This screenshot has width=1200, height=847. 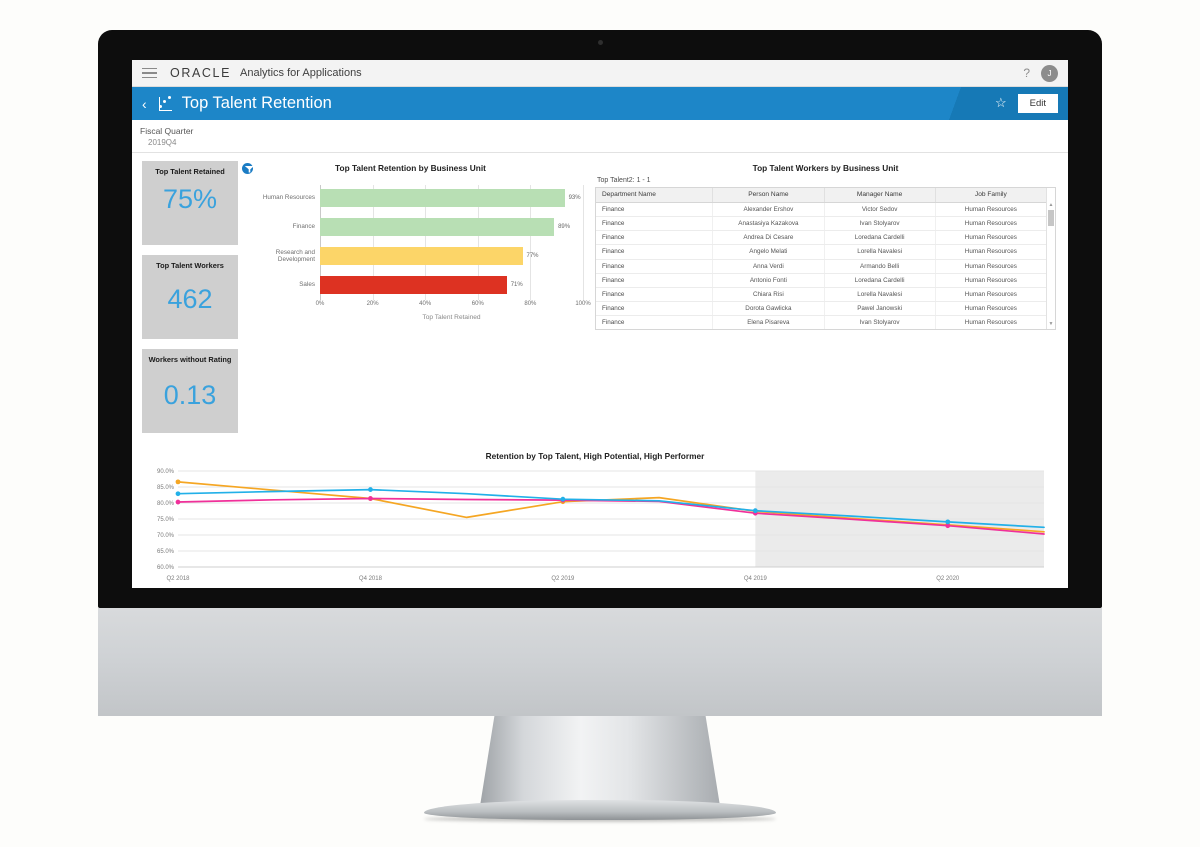 I want to click on x-tick-label: Q4 2019, so click(x=756, y=579).